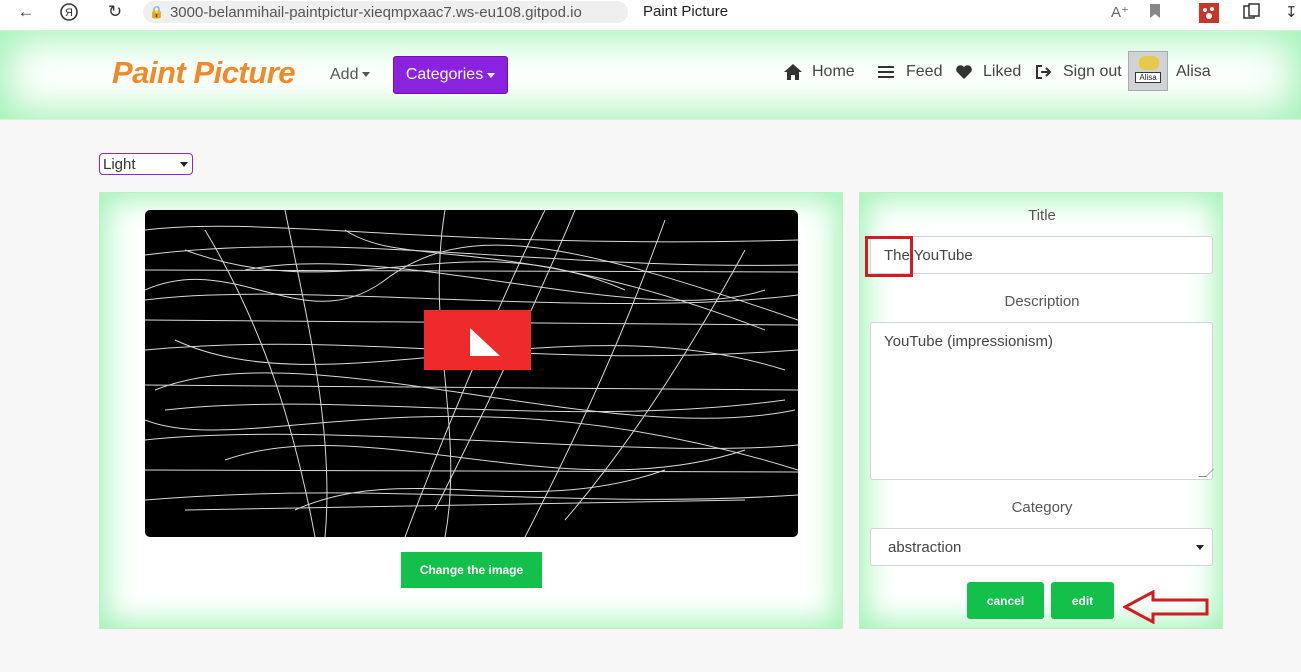 The height and width of the screenshot is (672, 1301). Describe the element at coordinates (1042, 401) in the screenshot. I see `description-textarea: YouTube (impressionism)` at that location.